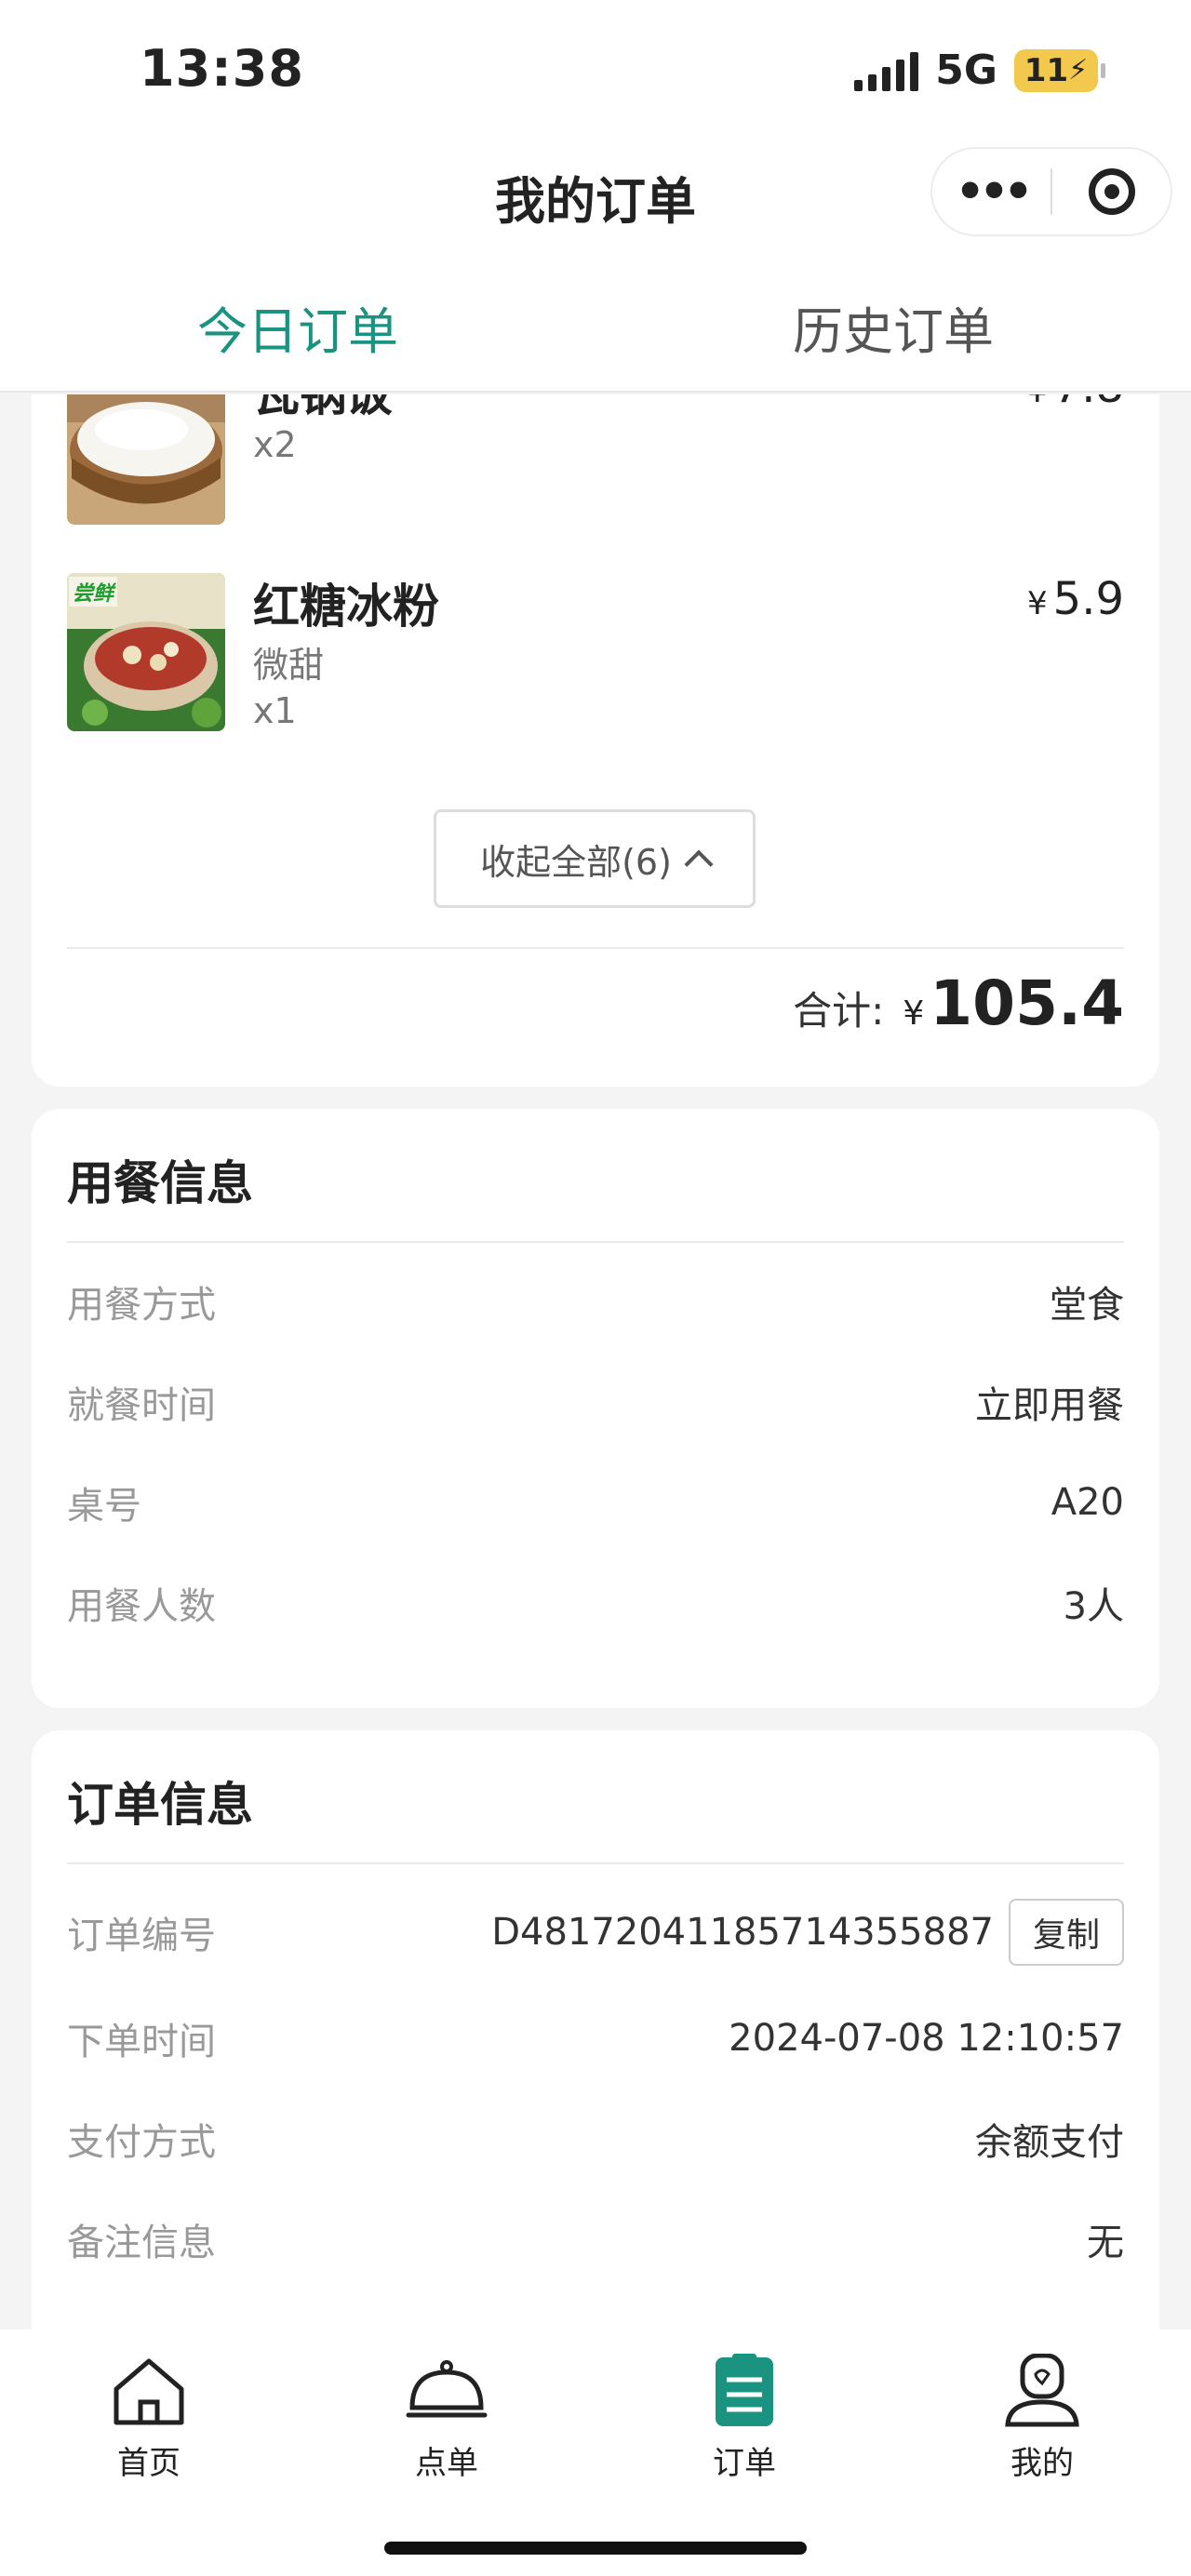 This screenshot has width=1191, height=2576. I want to click on signal-icon, so click(886, 70).